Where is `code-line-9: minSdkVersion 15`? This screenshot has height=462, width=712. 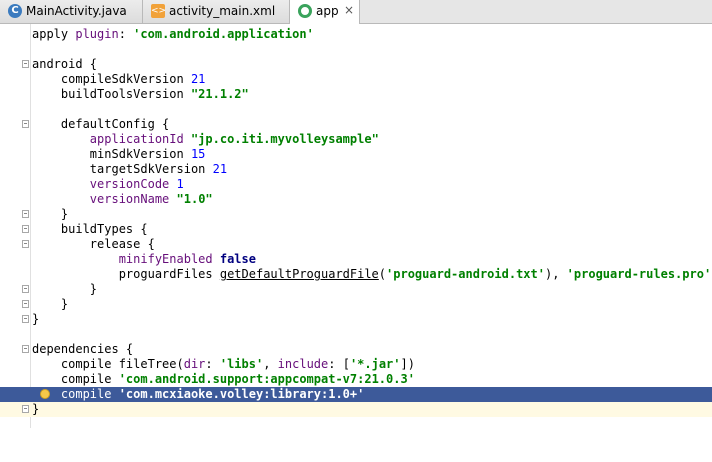 code-line-9: minSdkVersion 15 is located at coordinates (119, 154).